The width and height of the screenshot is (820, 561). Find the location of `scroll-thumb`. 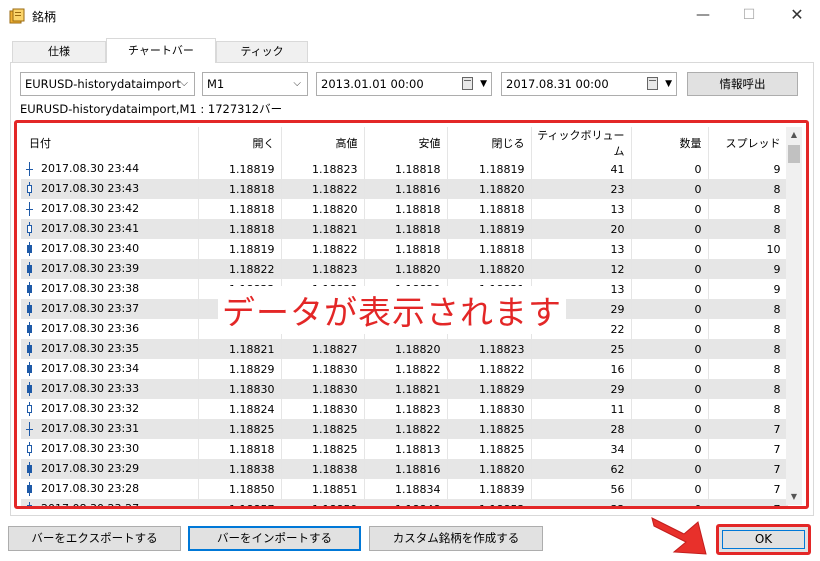

scroll-thumb is located at coordinates (794, 154).